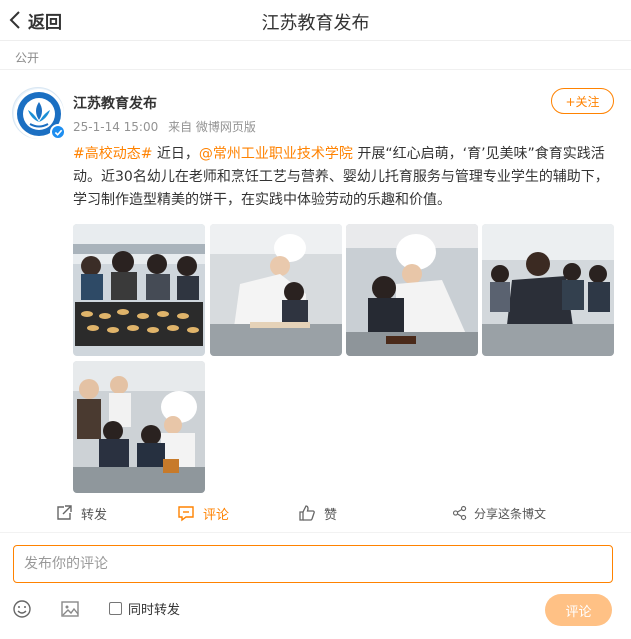 Image resolution: width=631 pixels, height=639 pixels. What do you see at coordinates (186, 514) in the screenshot?
I see `comment-icon` at bounding box center [186, 514].